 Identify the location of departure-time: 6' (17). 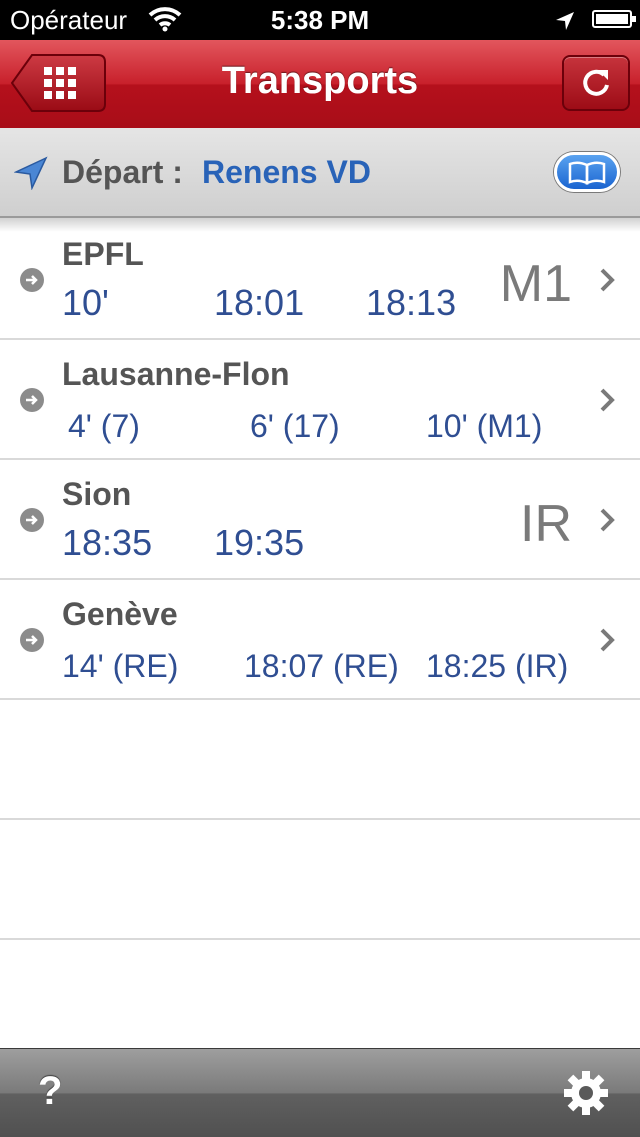
(295, 426).